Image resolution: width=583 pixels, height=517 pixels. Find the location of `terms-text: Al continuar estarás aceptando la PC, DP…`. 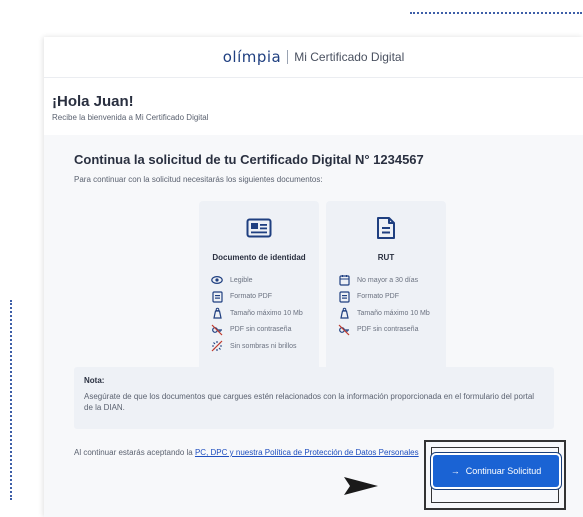

terms-text: Al continuar estarás aceptando la PC, DP… is located at coordinates (246, 452).